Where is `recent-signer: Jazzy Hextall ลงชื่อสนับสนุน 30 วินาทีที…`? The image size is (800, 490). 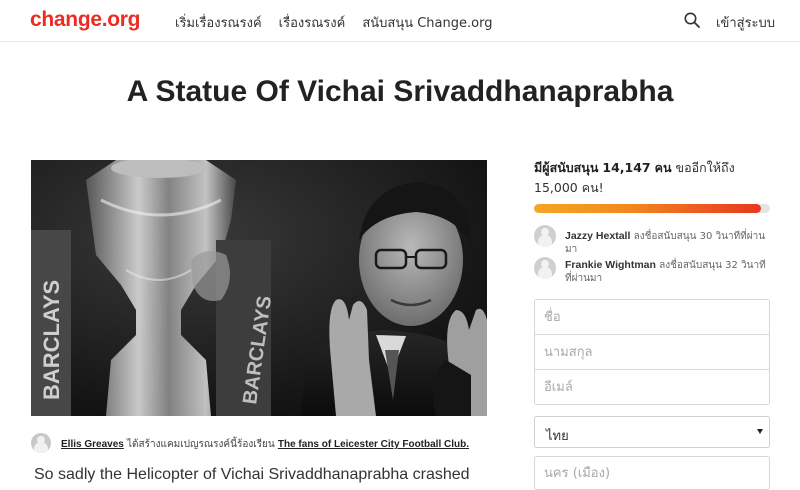
recent-signer: Jazzy Hextall ลงชื่อสนับสนุน 30 วินาทีที… is located at coordinates (652, 240).